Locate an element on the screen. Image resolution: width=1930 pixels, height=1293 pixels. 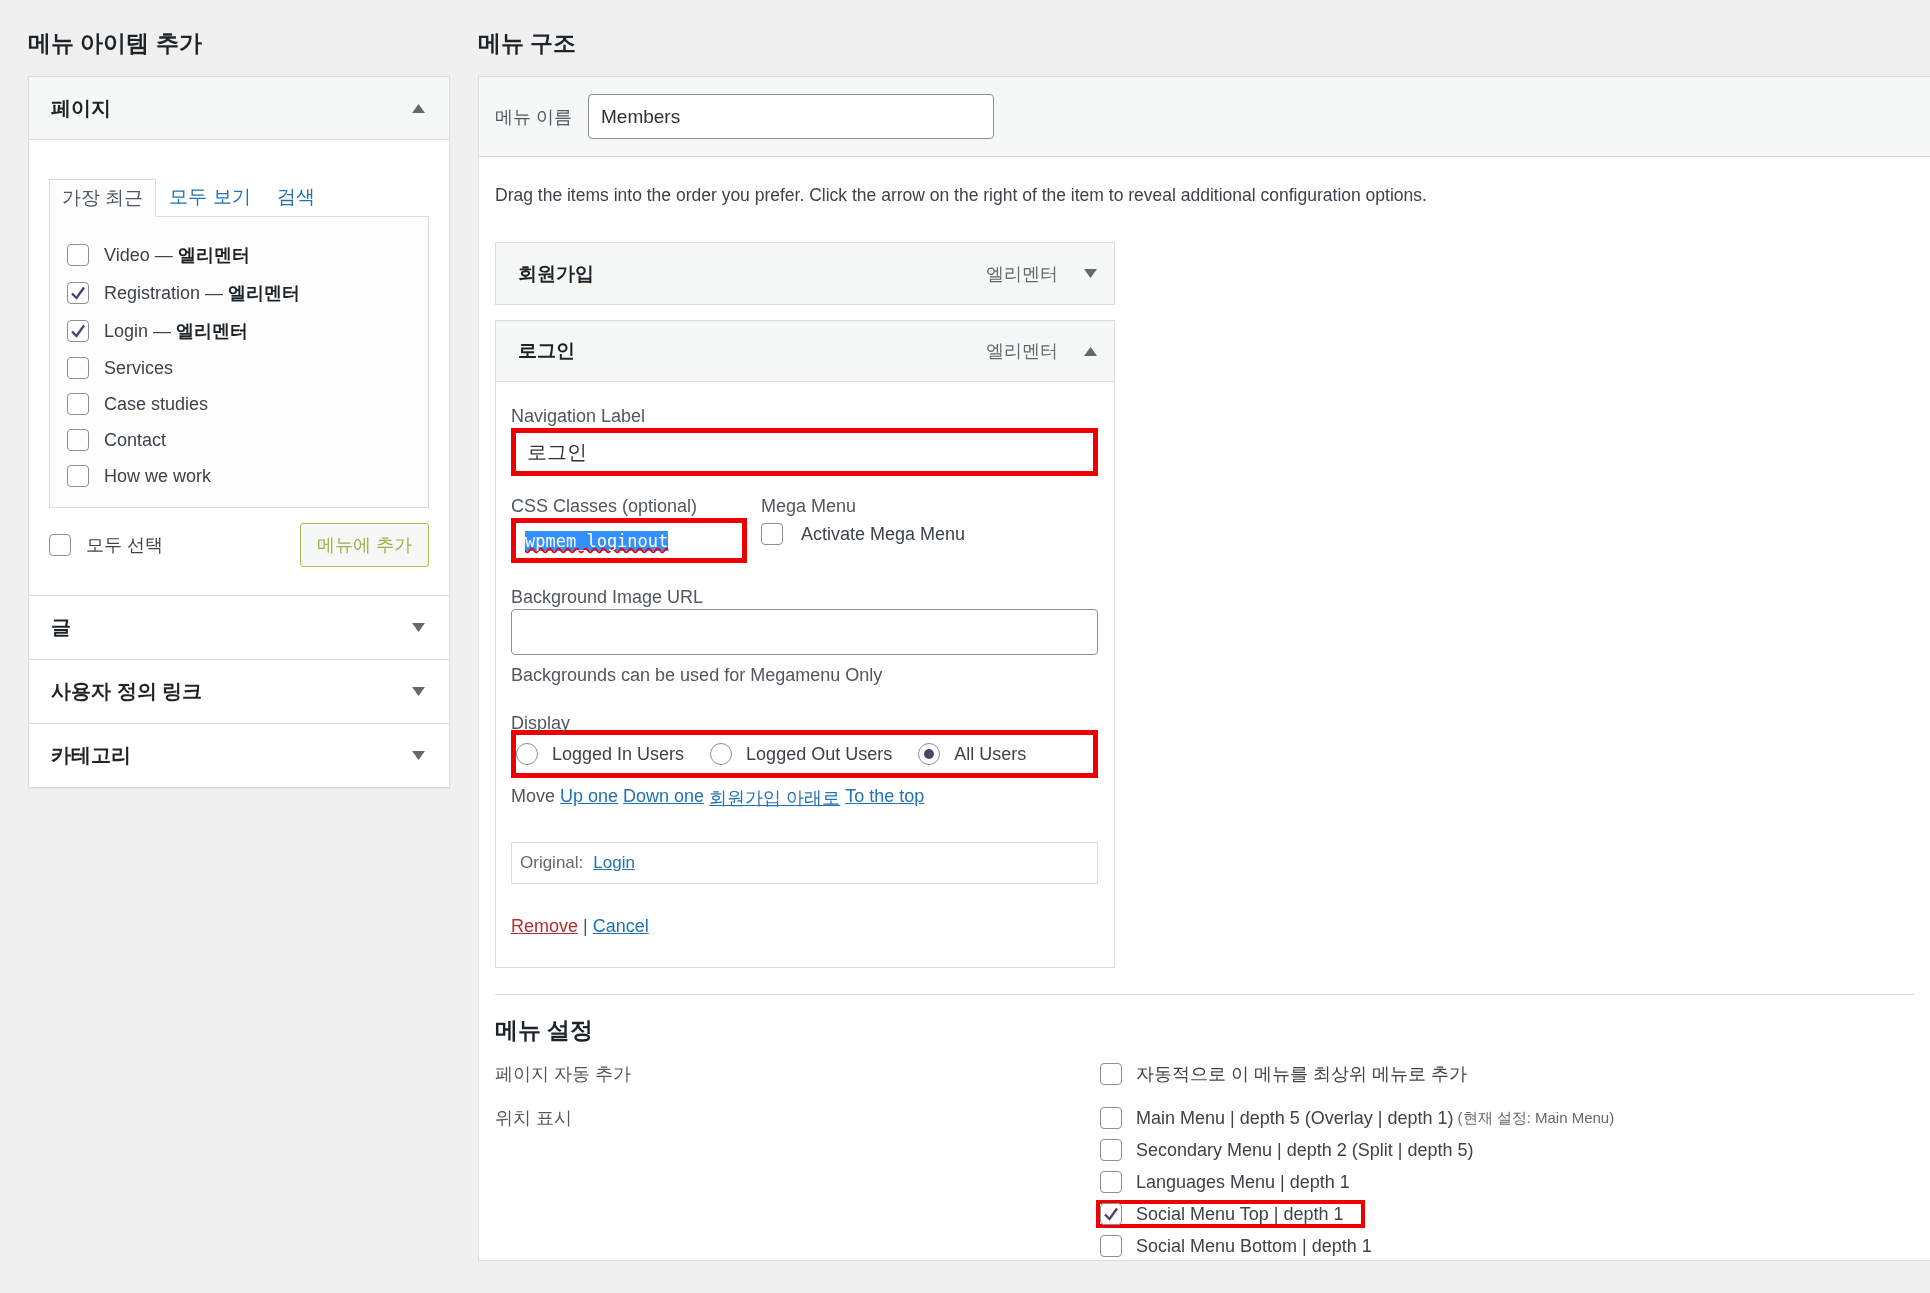
page-item-label: Video — 엘리멘터 is located at coordinates (177, 255).